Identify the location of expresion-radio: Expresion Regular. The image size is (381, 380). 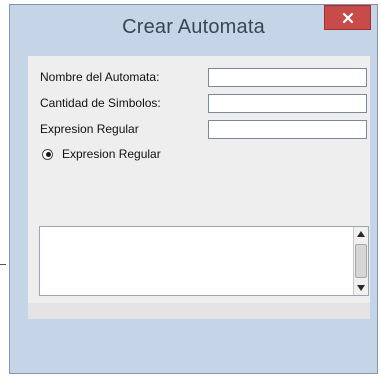
(101, 154).